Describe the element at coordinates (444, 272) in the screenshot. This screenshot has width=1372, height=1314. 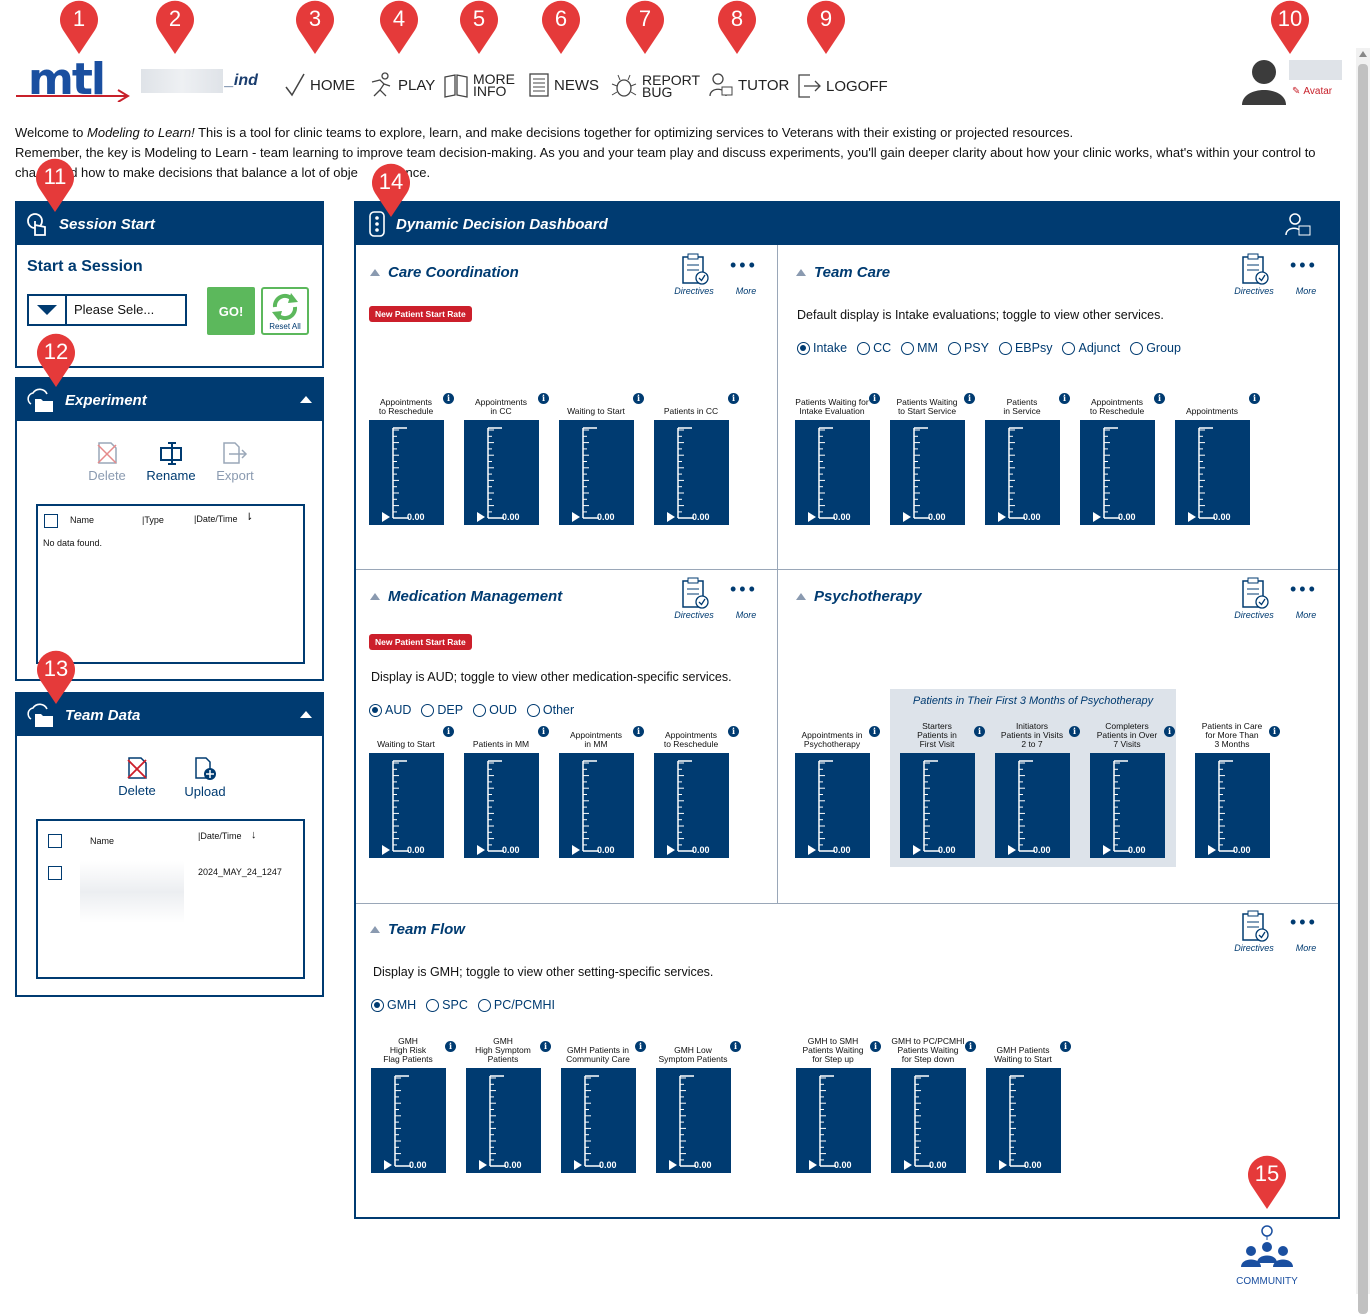
I see `care-coordination-title: Care Coordination` at that location.